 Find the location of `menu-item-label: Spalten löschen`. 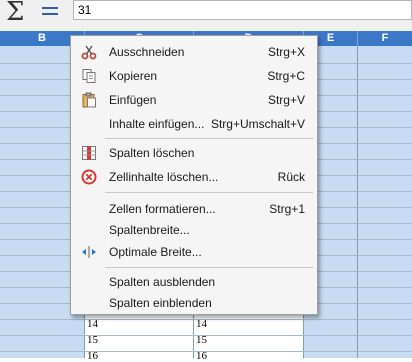

menu-item-label: Spalten löschen is located at coordinates (152, 153).